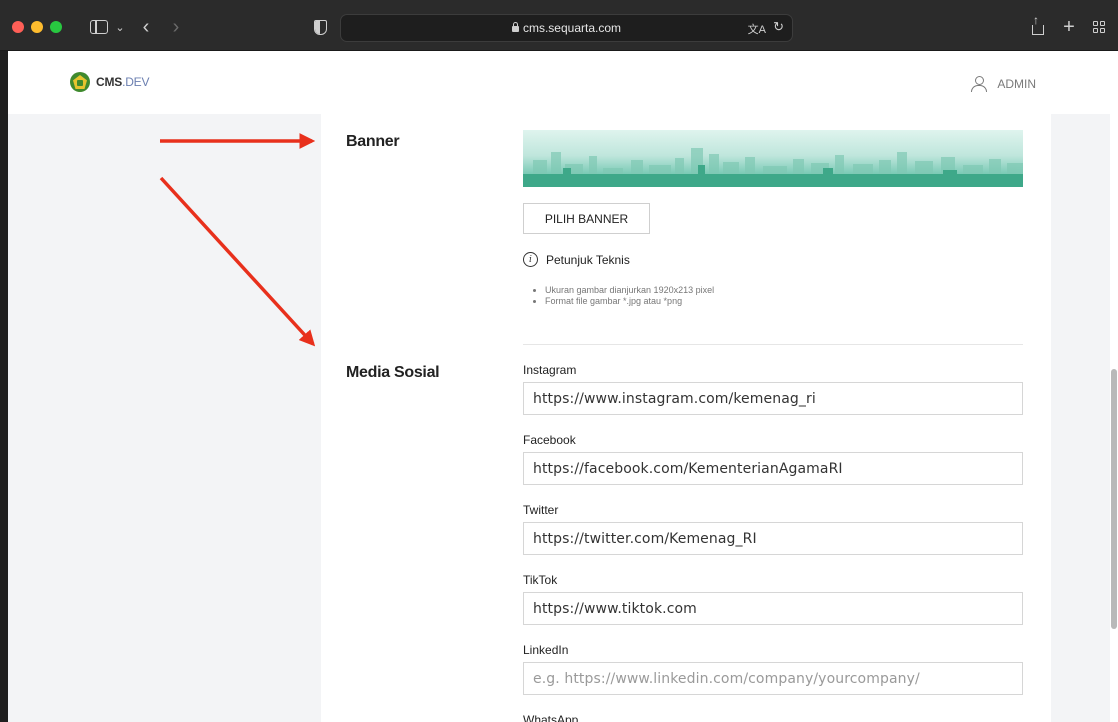 Image resolution: width=1118 pixels, height=722 pixels. I want to click on user-menu: ADMIN, so click(1003, 84).